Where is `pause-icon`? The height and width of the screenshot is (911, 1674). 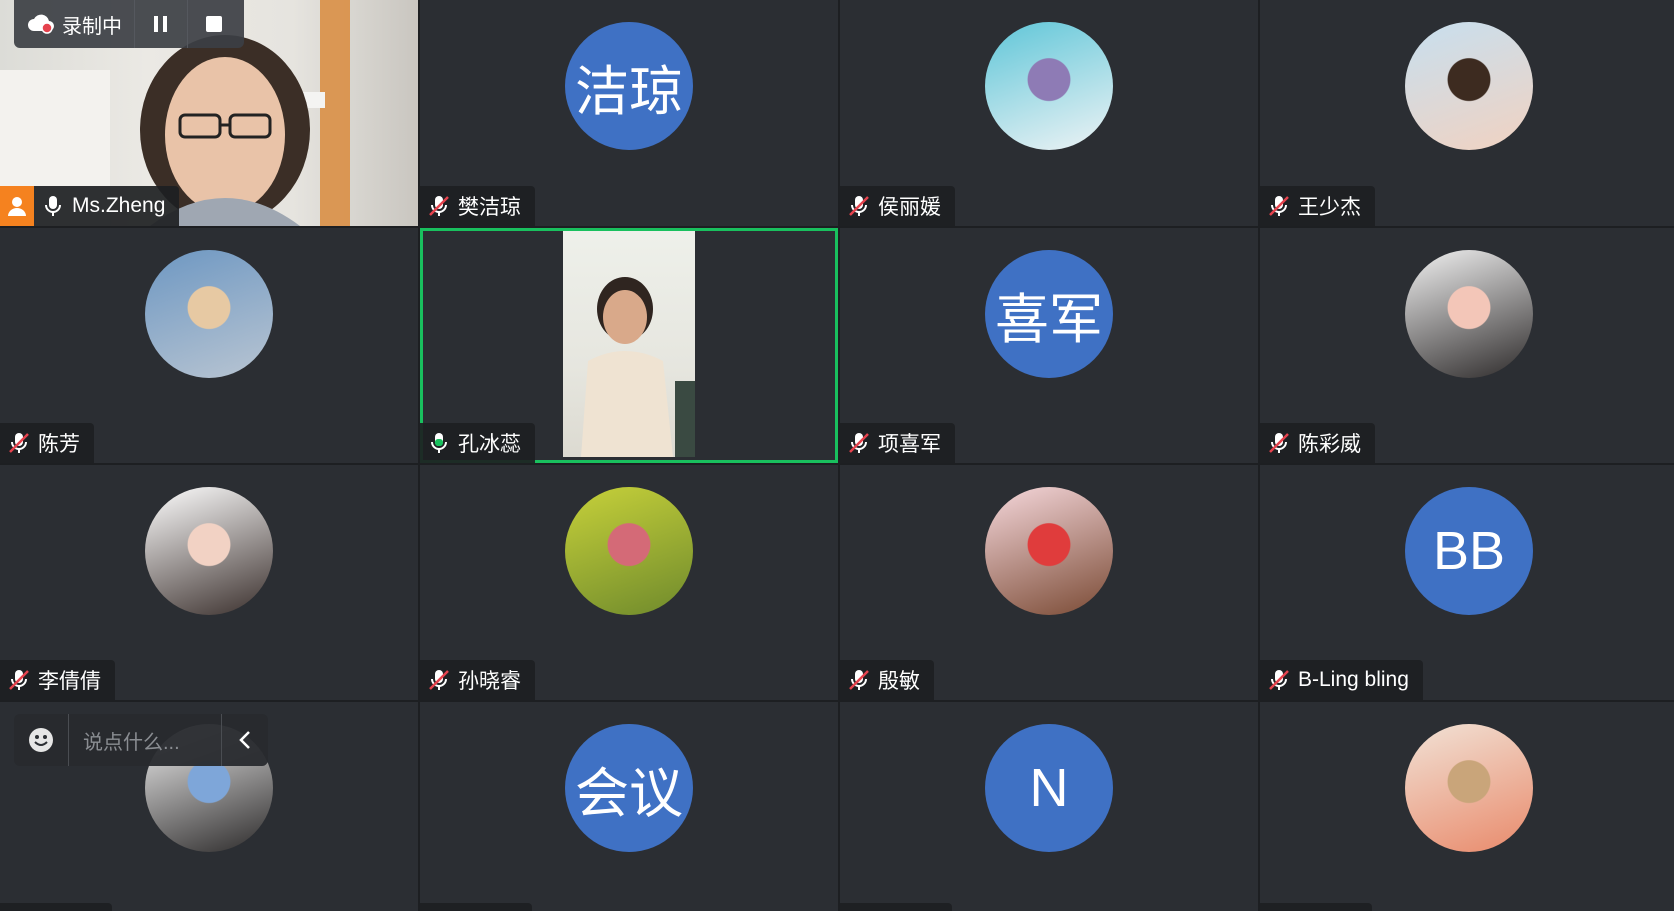
pause-icon is located at coordinates (160, 24).